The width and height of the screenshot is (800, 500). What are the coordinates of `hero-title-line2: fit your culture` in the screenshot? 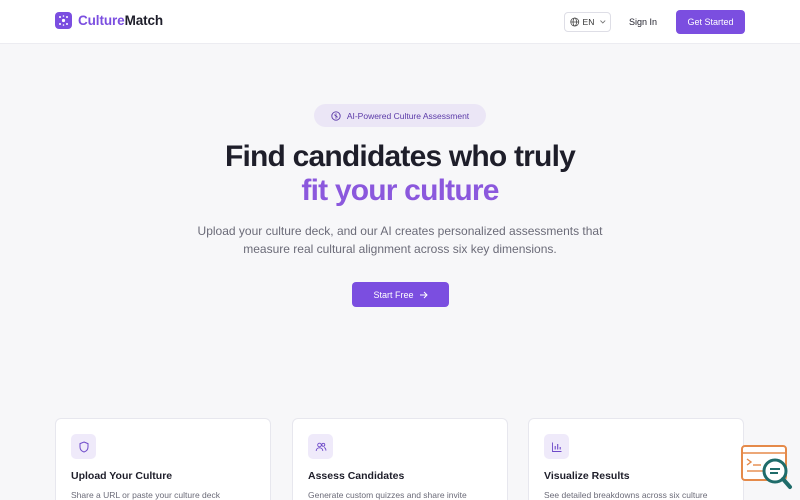 It's located at (400, 190).